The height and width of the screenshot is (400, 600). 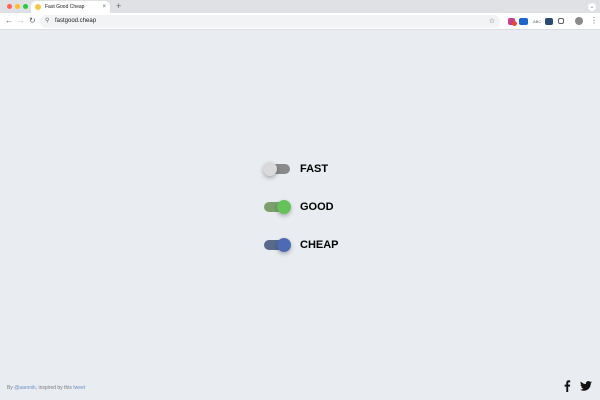 What do you see at coordinates (54, 388) in the screenshot?
I see `credit-middle: , inspired by this` at bounding box center [54, 388].